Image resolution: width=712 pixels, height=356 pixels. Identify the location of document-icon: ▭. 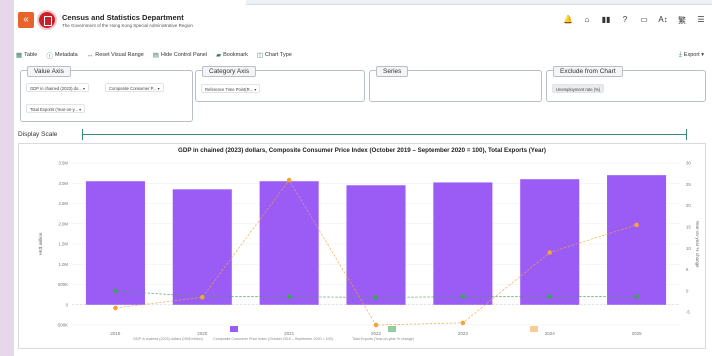
(644, 20).